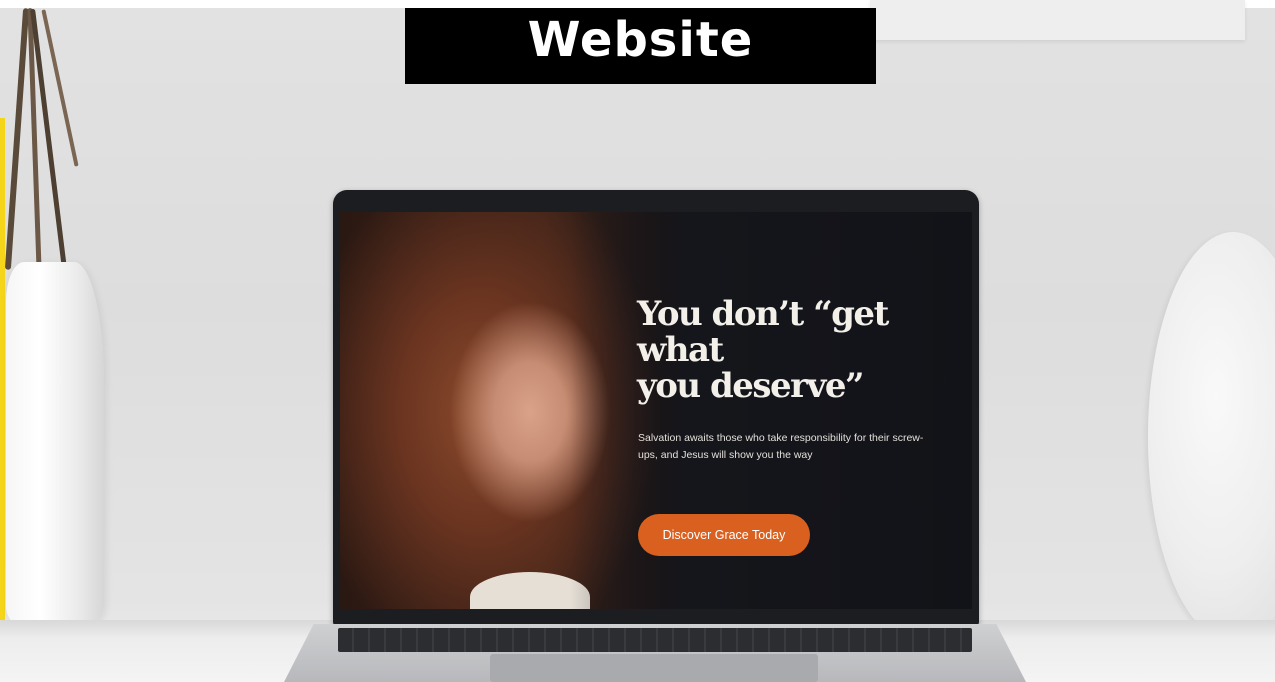 This screenshot has width=1275, height=682. What do you see at coordinates (751, 386) in the screenshot?
I see `hero-heading-line2: you deserve”` at bounding box center [751, 386].